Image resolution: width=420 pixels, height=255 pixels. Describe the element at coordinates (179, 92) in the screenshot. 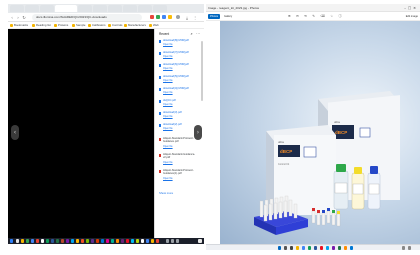

I see `download-item: download(4)(IVDR)pdf Open file` at that location.